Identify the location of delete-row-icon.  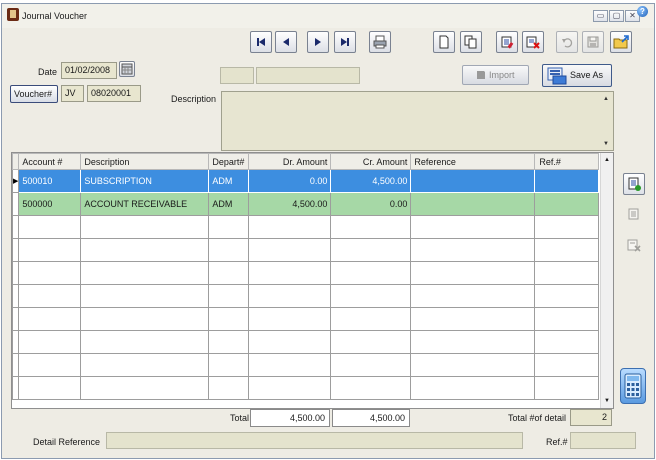
(634, 245).